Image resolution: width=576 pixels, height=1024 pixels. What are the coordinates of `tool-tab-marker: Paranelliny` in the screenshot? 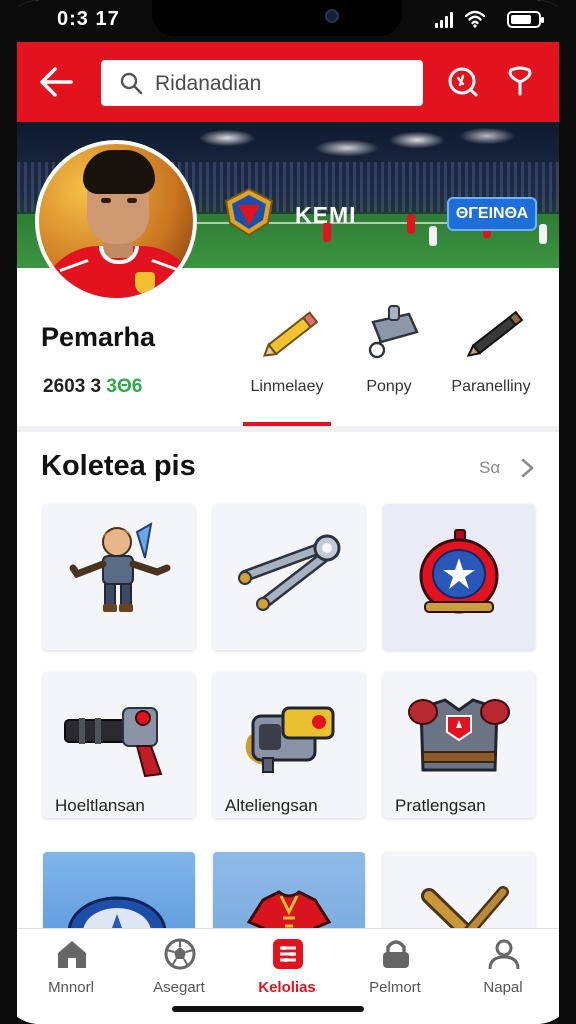 It's located at (491, 348).